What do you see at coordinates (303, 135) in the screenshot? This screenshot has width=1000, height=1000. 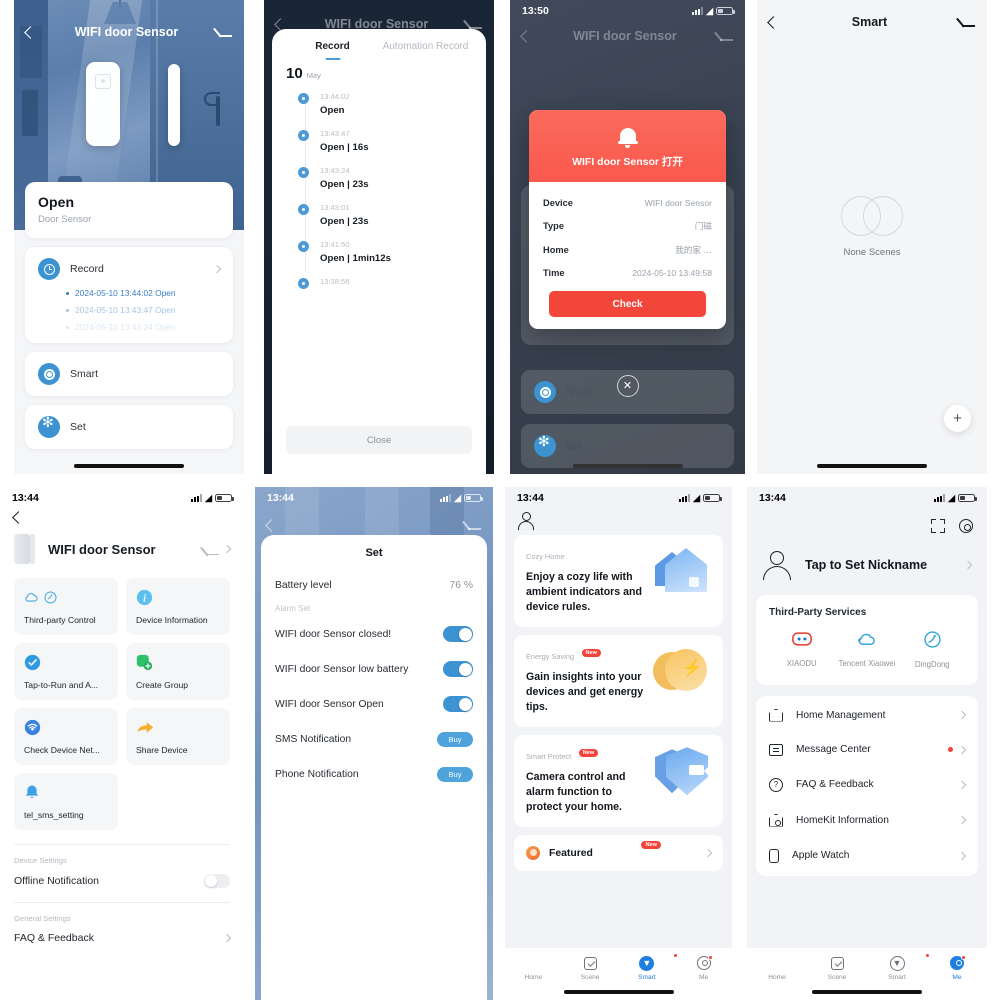 I see `timeline-dot-icon` at bounding box center [303, 135].